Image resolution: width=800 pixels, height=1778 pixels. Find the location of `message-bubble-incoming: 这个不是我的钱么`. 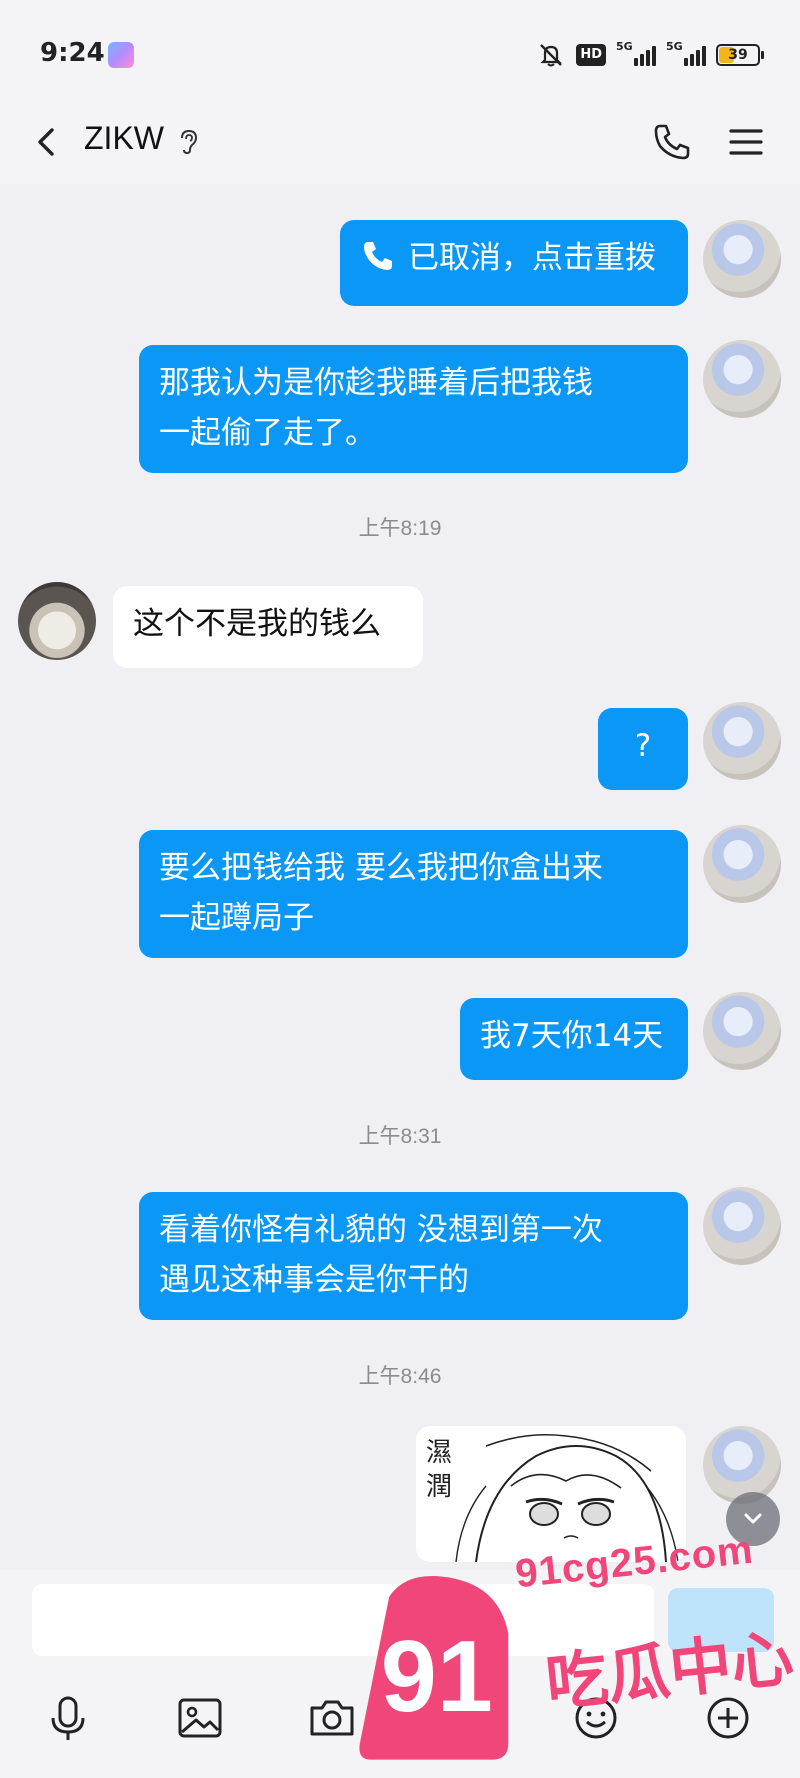

message-bubble-incoming: 这个不是我的钱么 is located at coordinates (268, 627).